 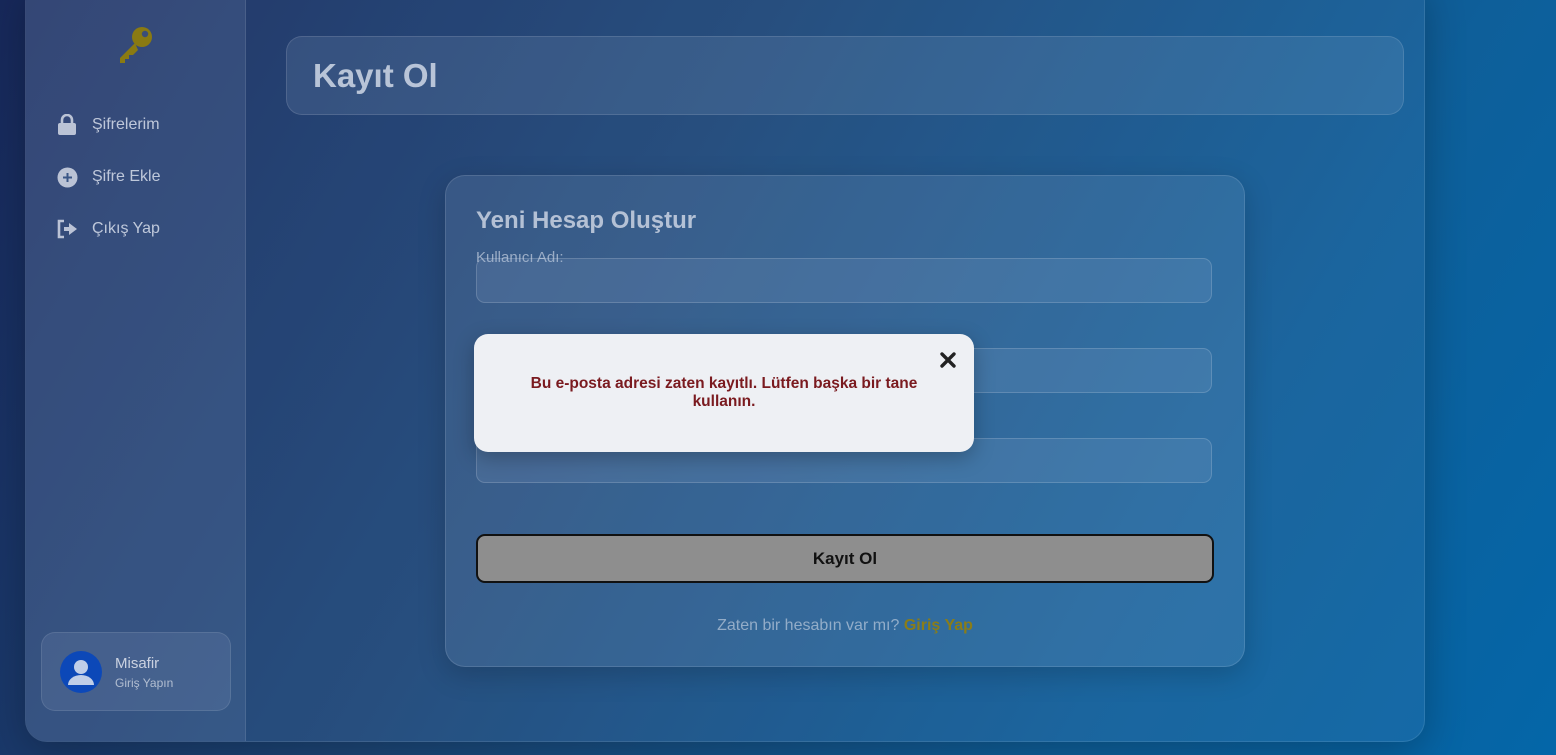 What do you see at coordinates (586, 220) in the screenshot?
I see `form-title: Yeni Hesap Oluştur` at bounding box center [586, 220].